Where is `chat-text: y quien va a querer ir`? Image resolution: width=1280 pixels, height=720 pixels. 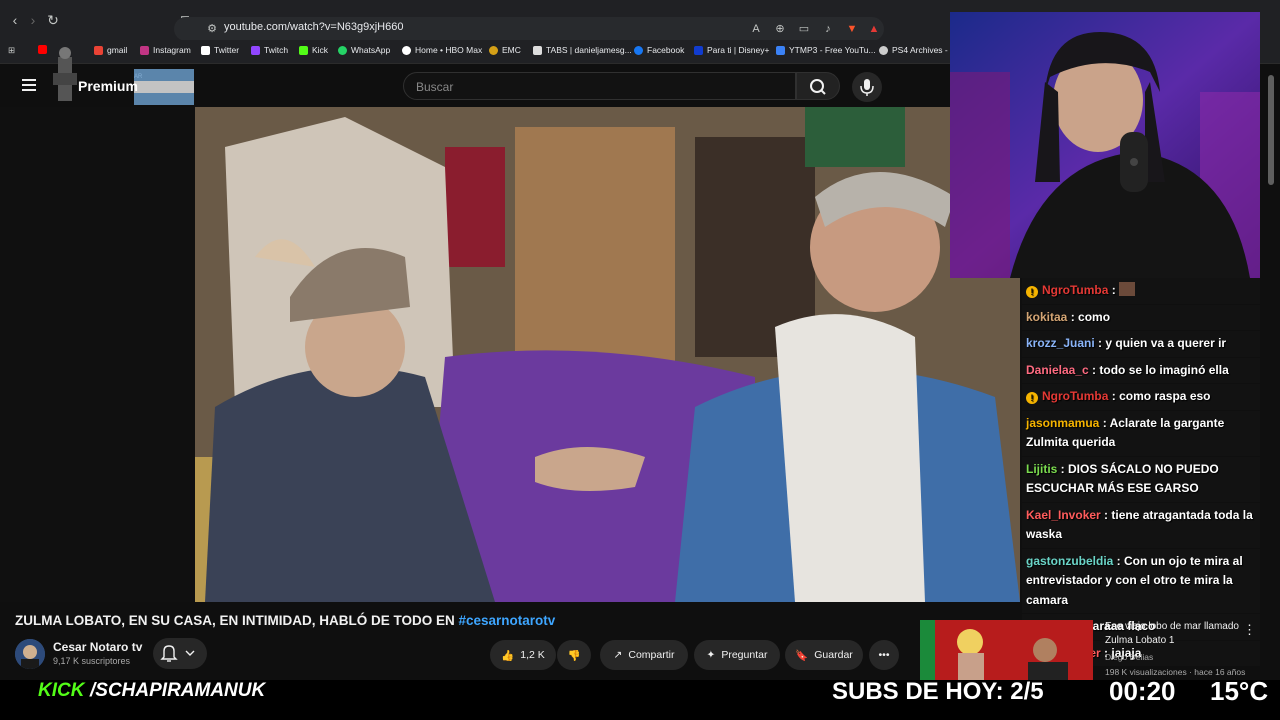
chat-text: y quien va a querer ir is located at coordinates (1166, 343).